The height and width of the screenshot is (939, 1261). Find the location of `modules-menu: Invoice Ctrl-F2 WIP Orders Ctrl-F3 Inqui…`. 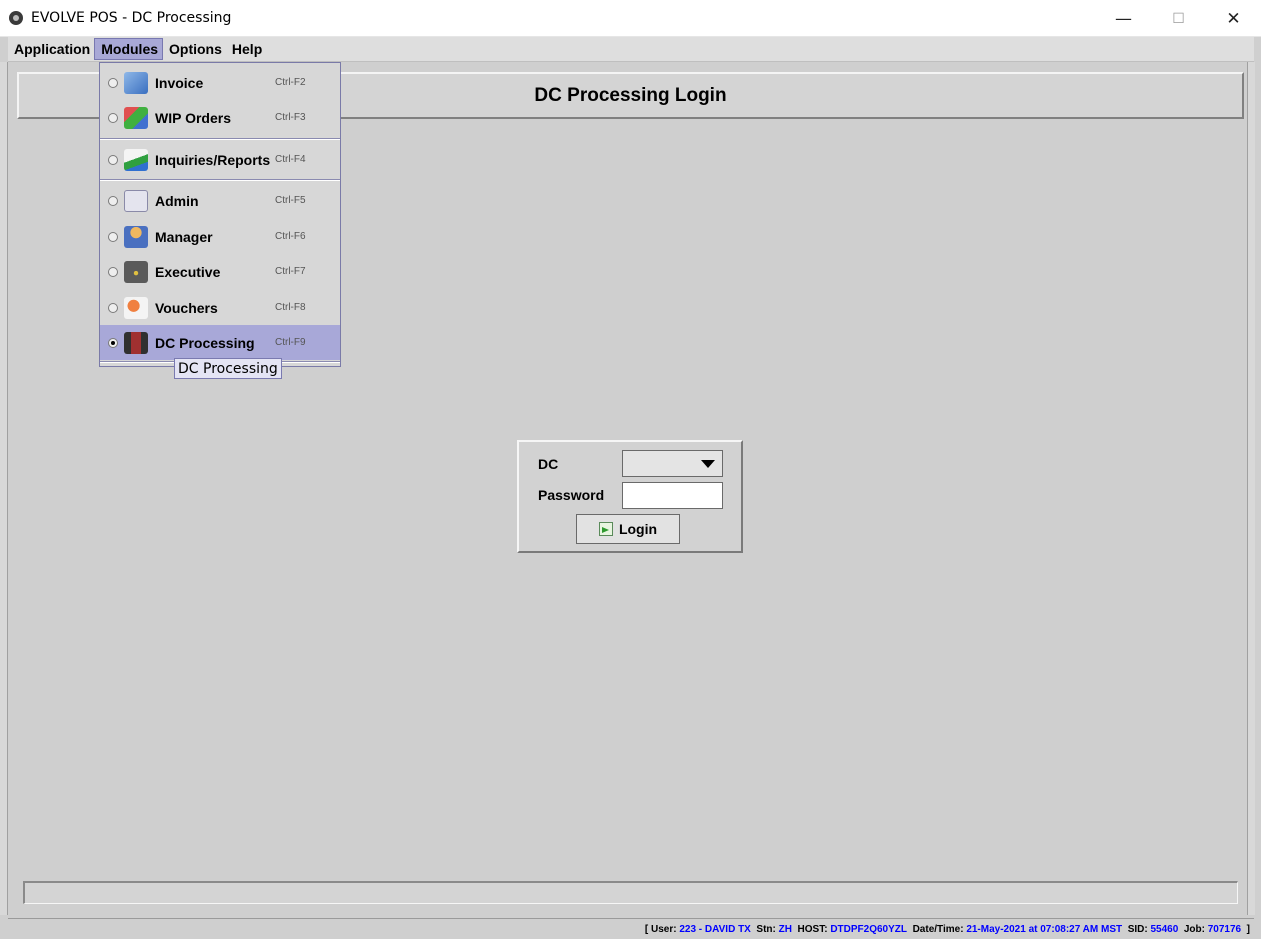

modules-menu: Invoice Ctrl-F2 WIP Orders Ctrl-F3 Inqui… is located at coordinates (220, 214).